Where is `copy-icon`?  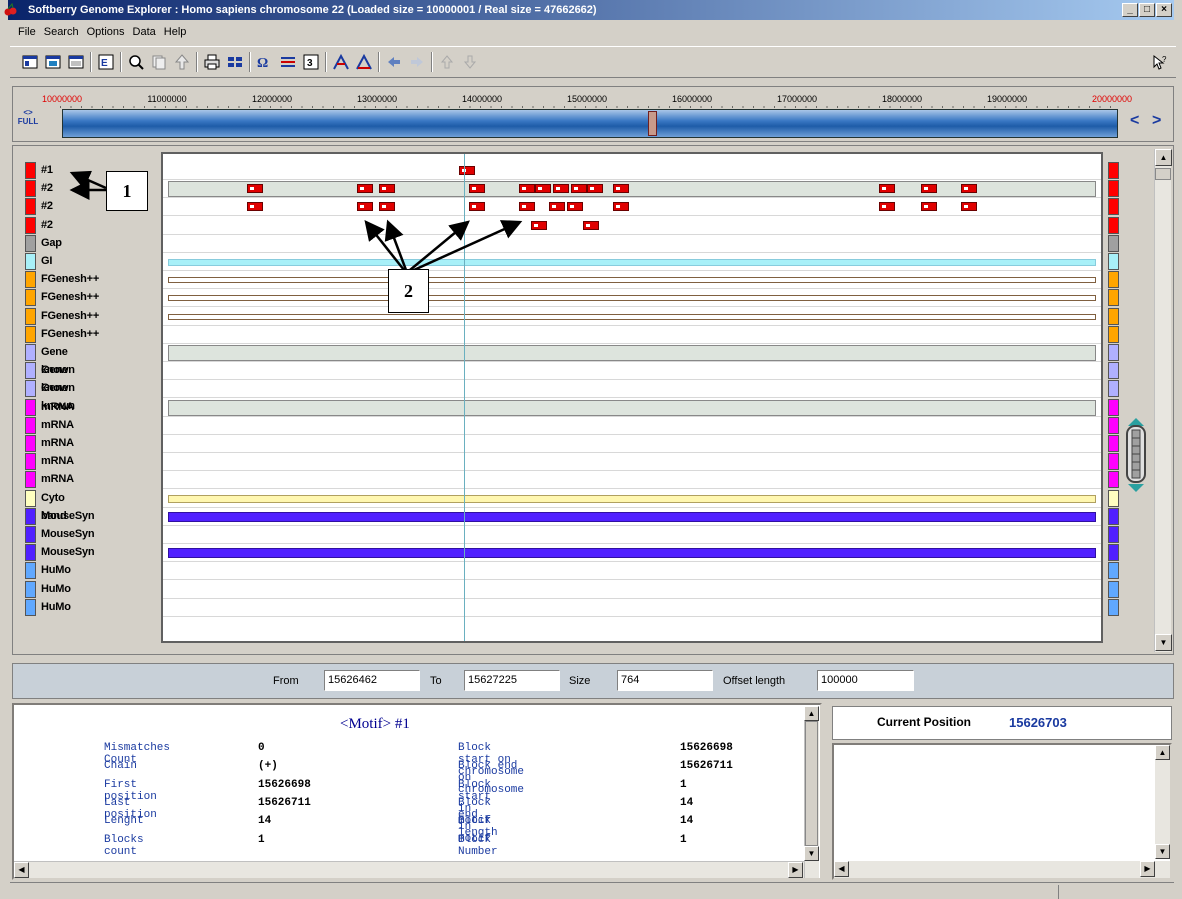 copy-icon is located at coordinates (159, 62).